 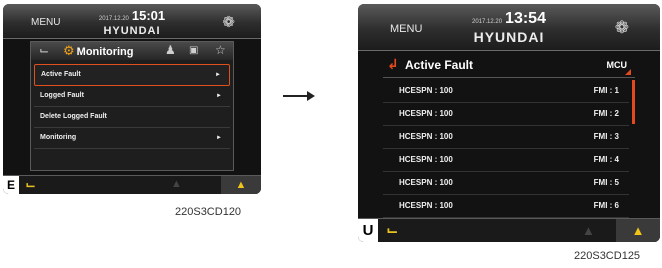 I want to click on tab-monitoring-label: Monitoring, so click(x=105, y=52).